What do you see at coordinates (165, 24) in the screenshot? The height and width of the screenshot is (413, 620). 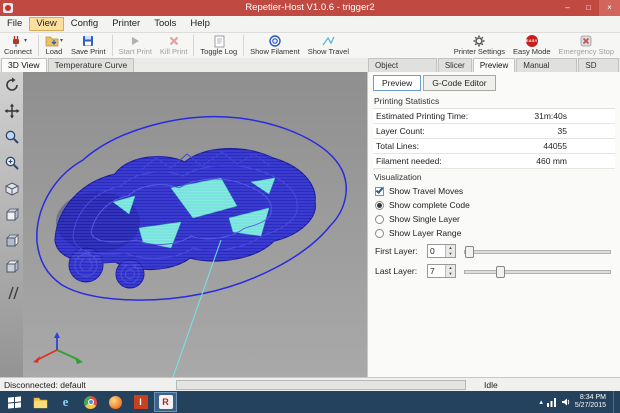 I see `menu-tools: Tools` at bounding box center [165, 24].